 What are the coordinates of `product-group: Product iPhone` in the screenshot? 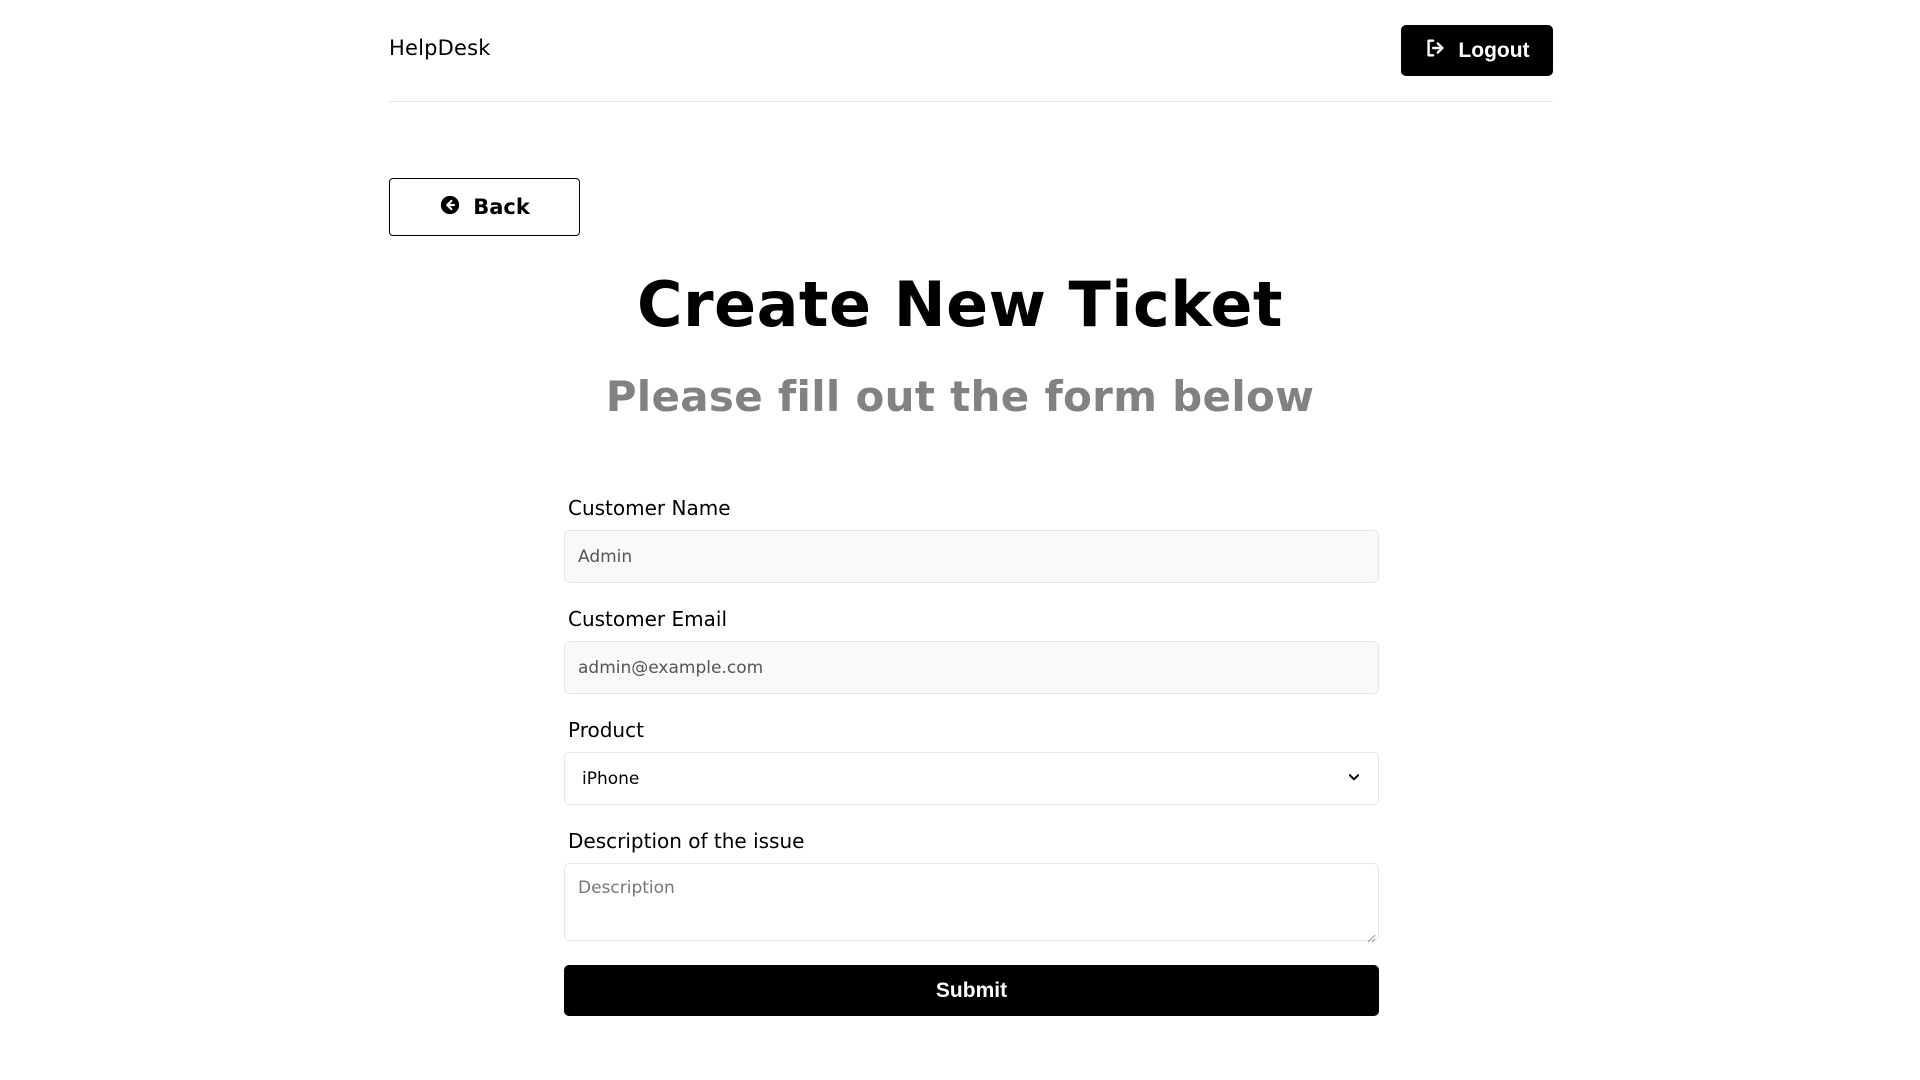 It's located at (971, 761).